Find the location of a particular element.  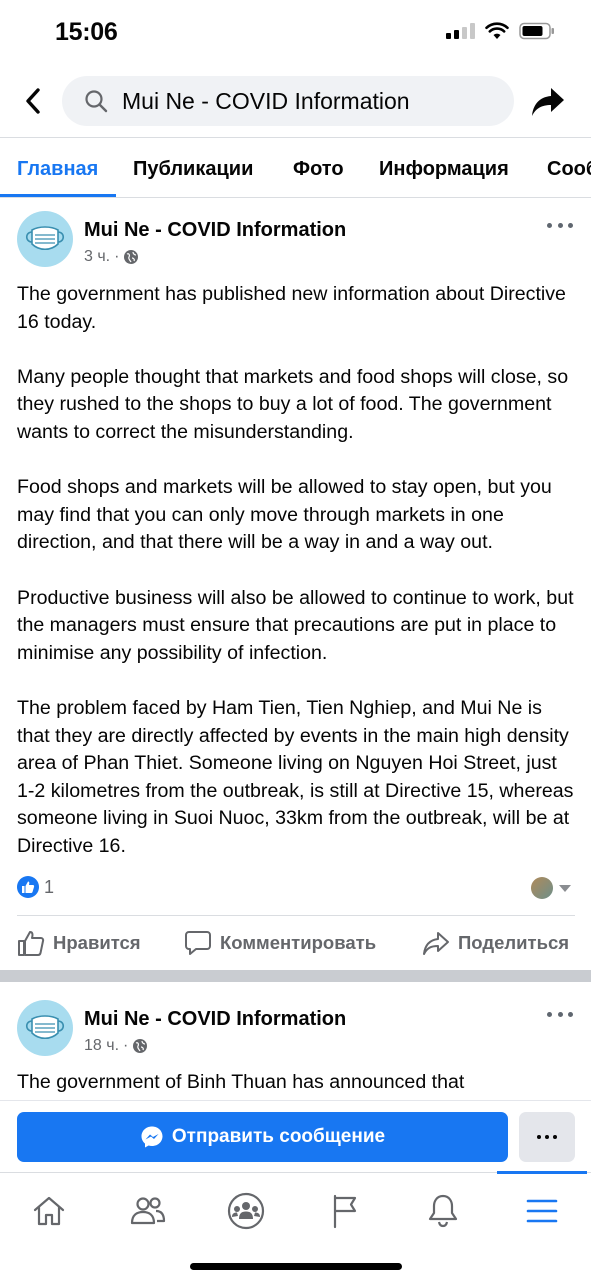

post-separator is located at coordinates (295, 976).